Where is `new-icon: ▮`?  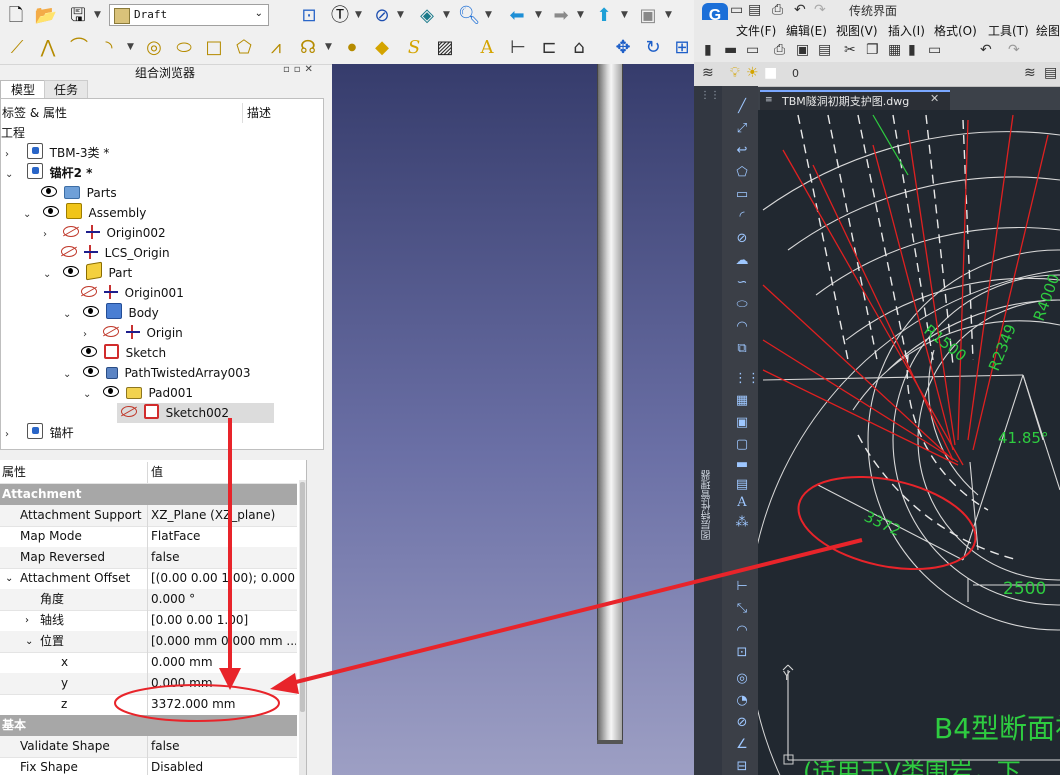 new-icon: ▮ is located at coordinates (708, 50).